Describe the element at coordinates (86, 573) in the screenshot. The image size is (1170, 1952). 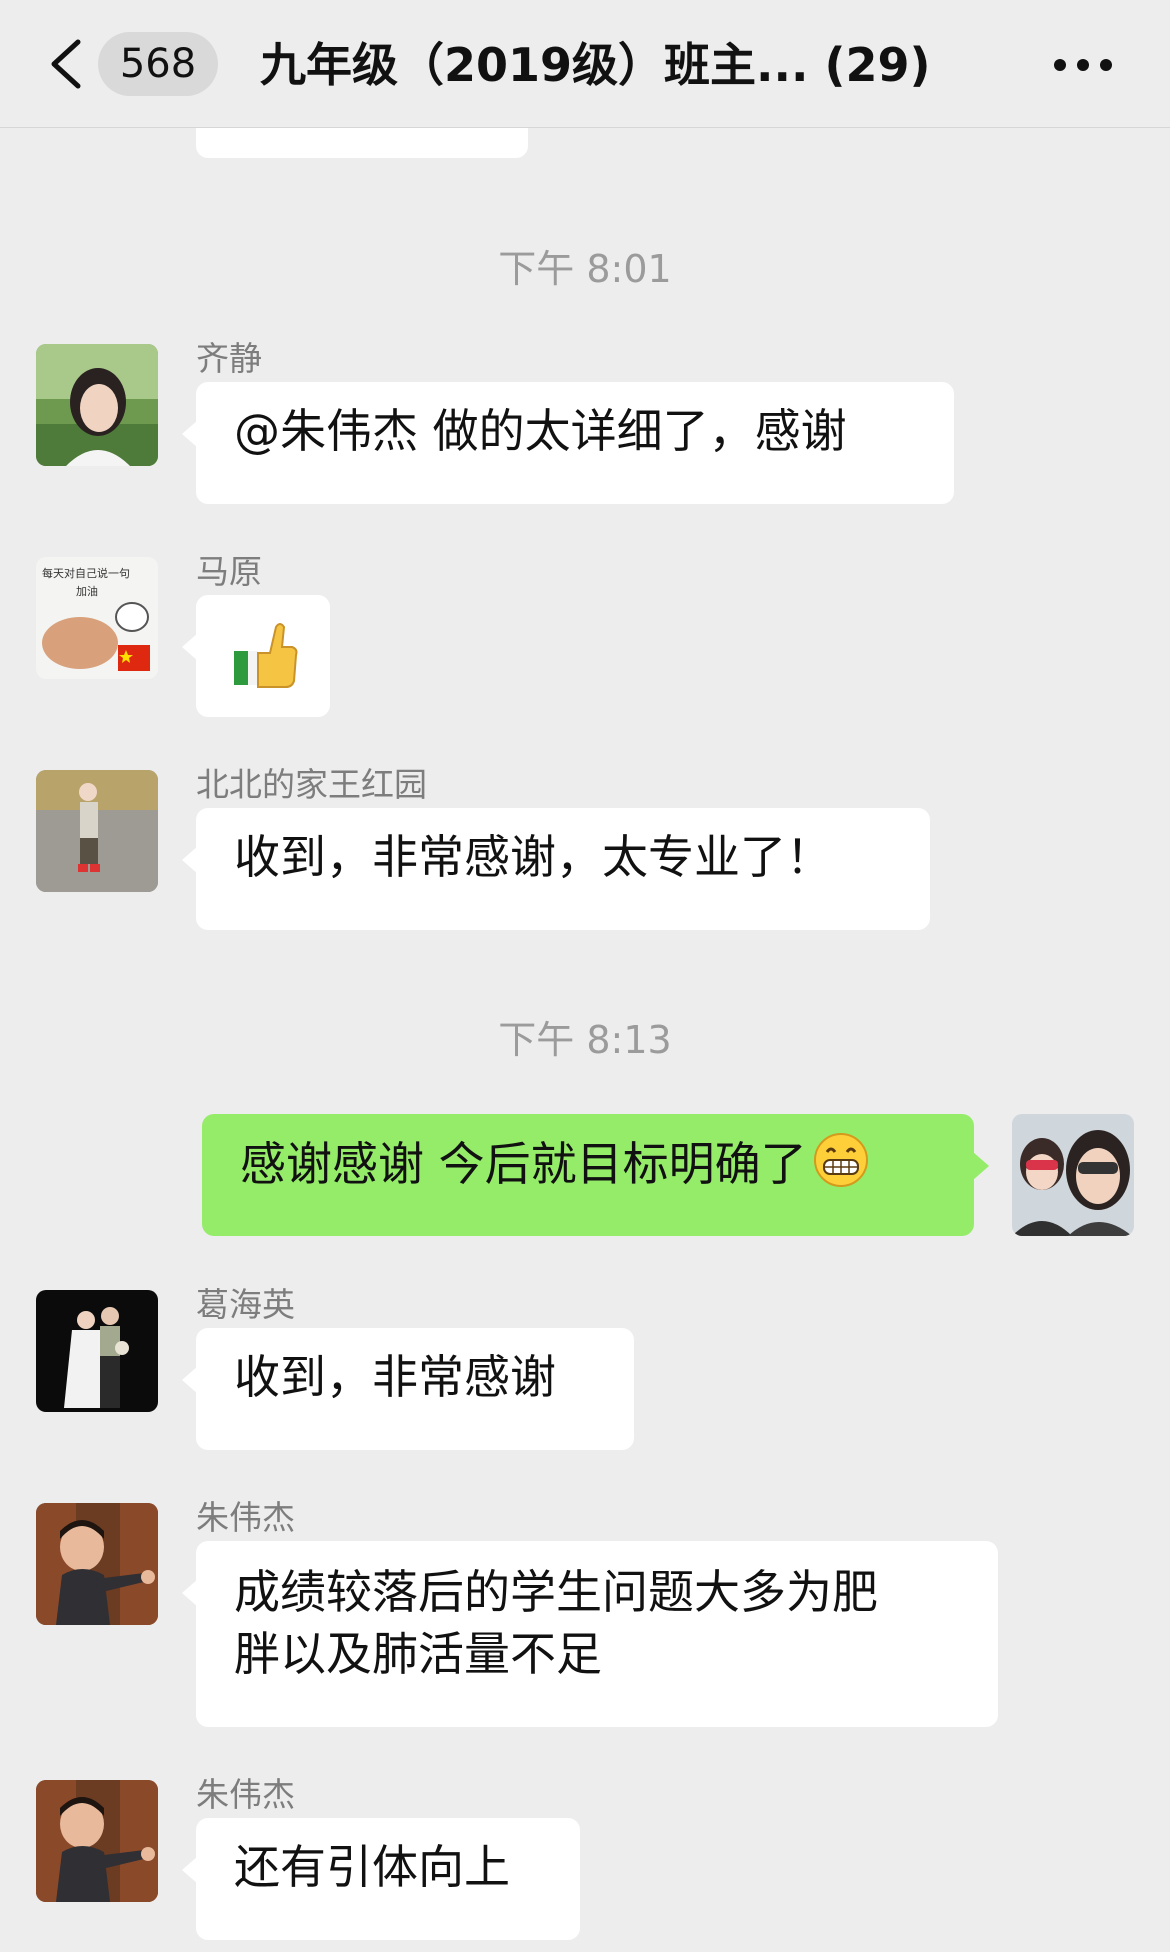
I see `svg-text: 每天对自己说一句` at that location.